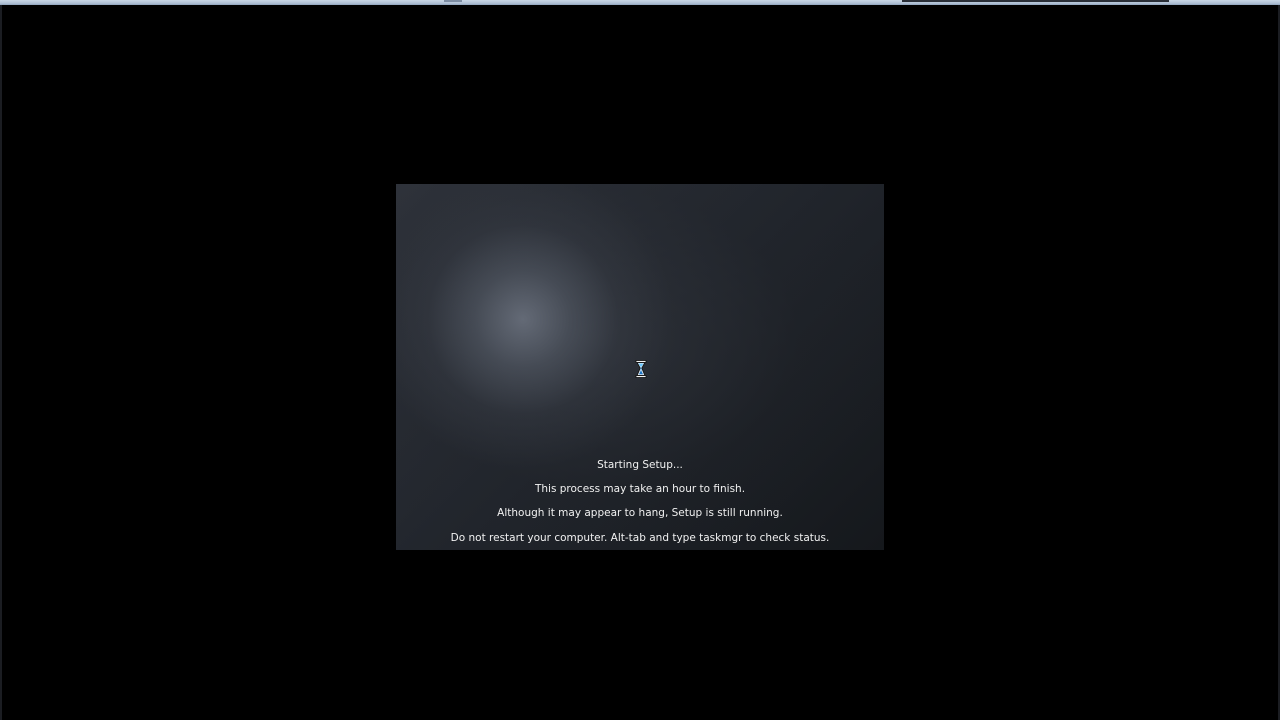 The height and width of the screenshot is (720, 1280). I want to click on window-left-border, so click(1, 362).